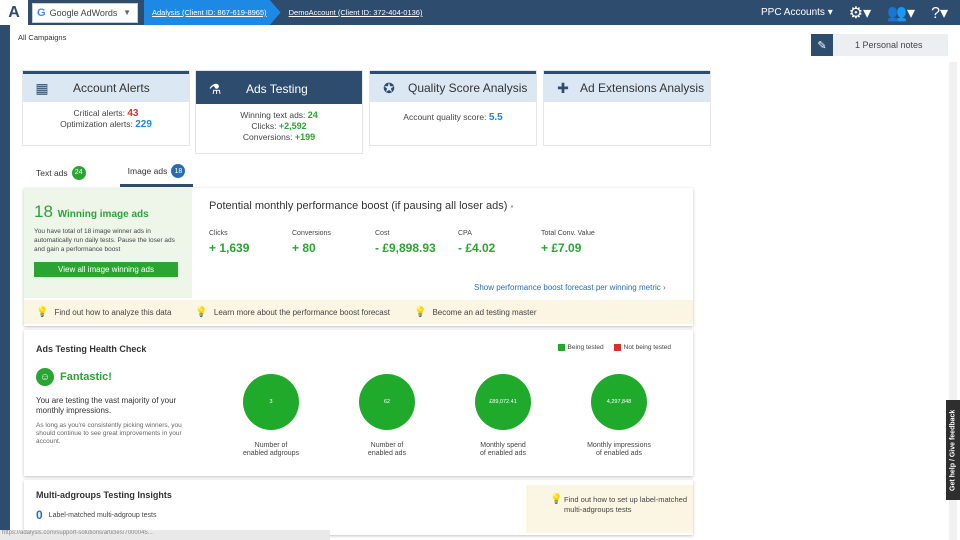 Image resolution: width=960 pixels, height=540 pixels. I want to click on metric-label: CPA, so click(465, 233).